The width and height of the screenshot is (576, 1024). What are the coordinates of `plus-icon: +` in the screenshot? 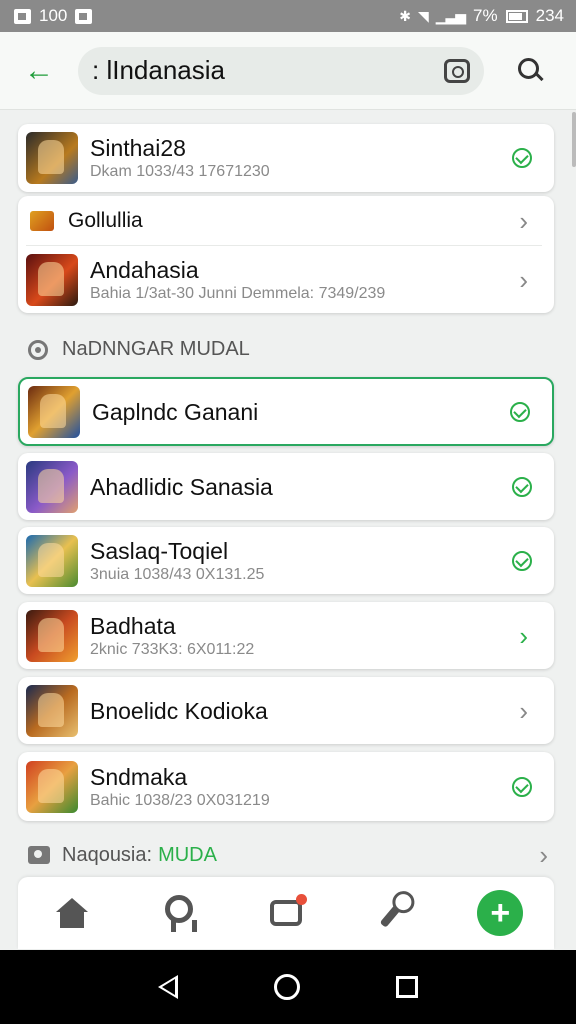 It's located at (500, 913).